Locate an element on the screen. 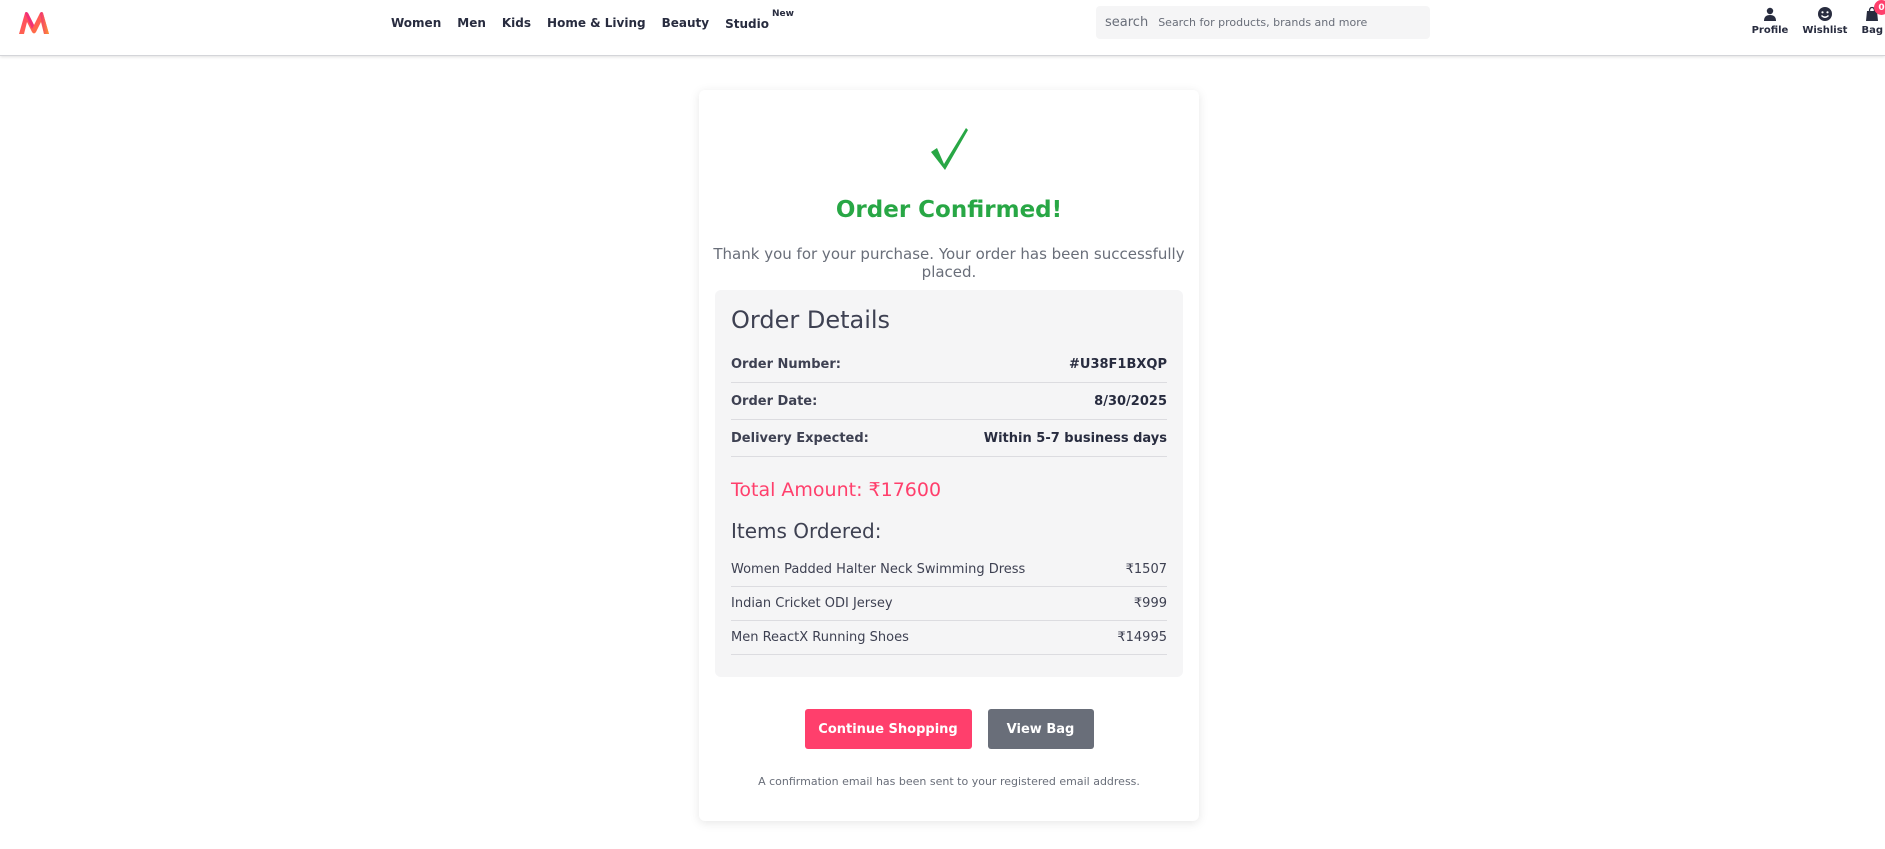  bag-count-badge: 0 is located at coordinates (1879, 7).